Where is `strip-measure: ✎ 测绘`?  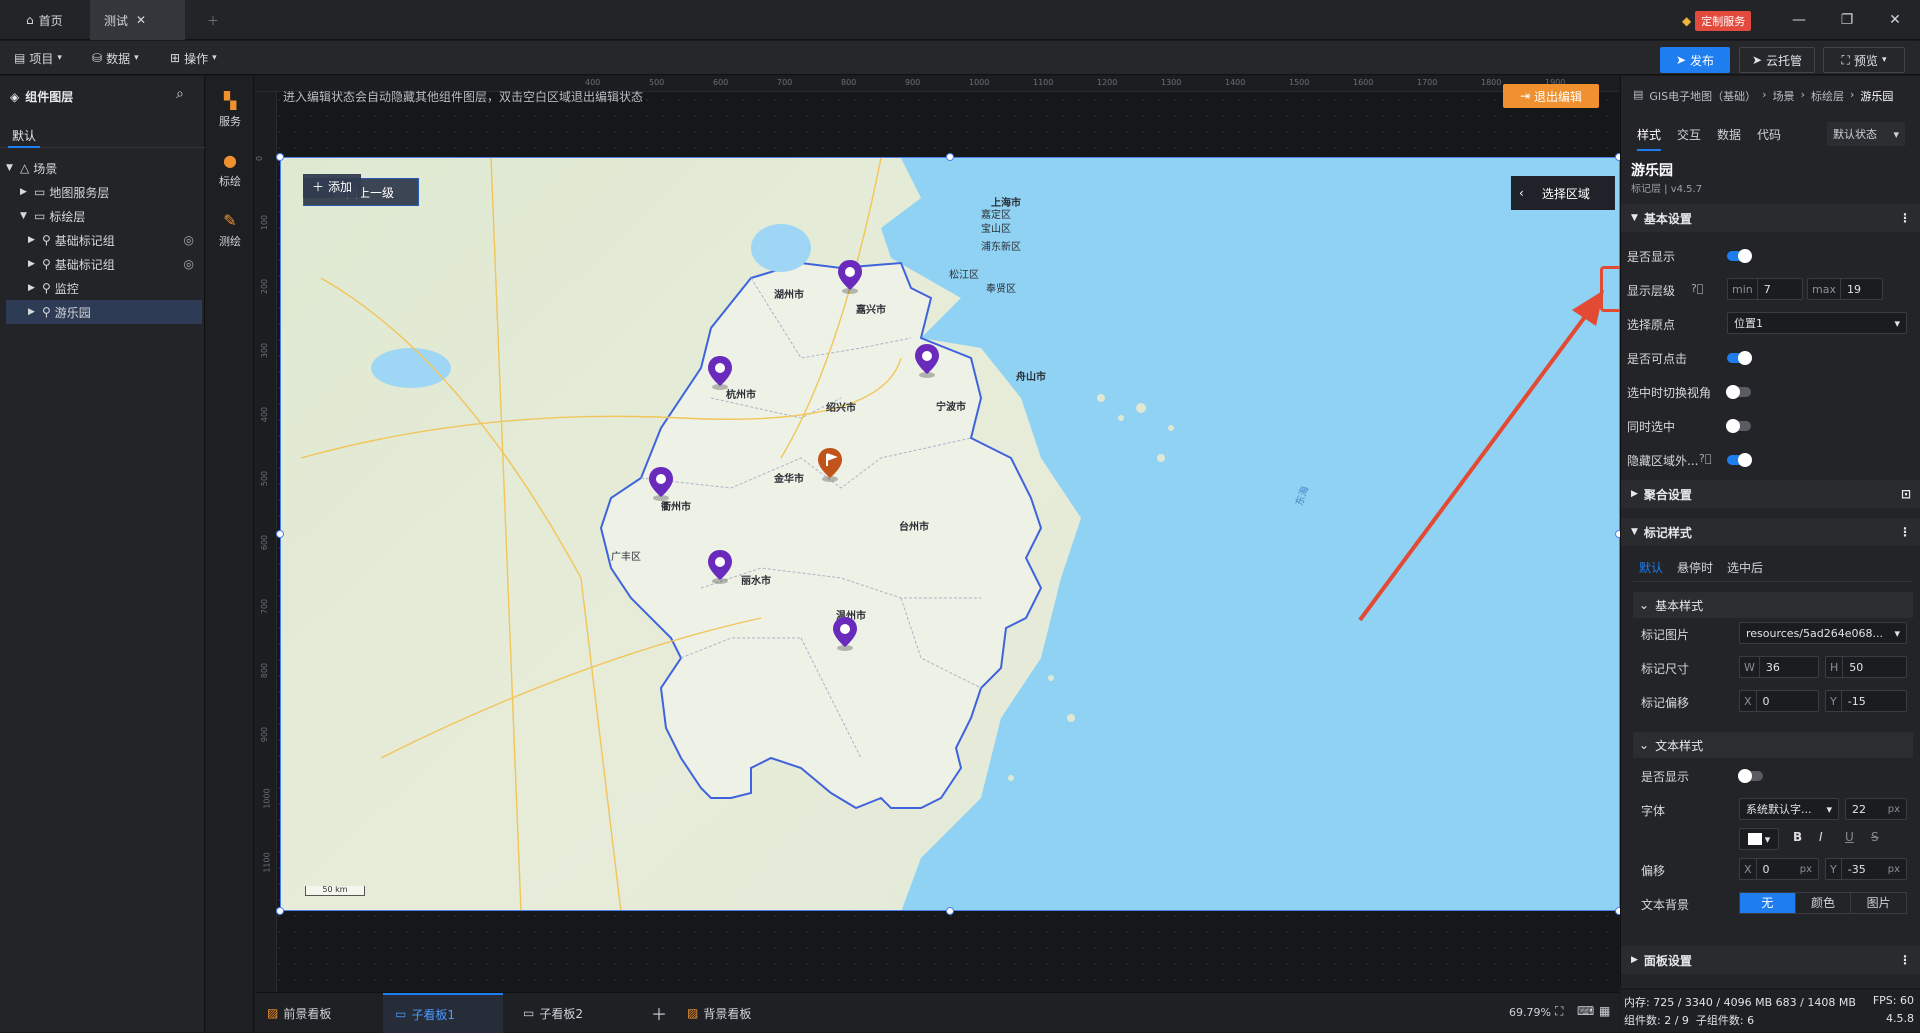 strip-measure: ✎ 测绘 is located at coordinates (230, 230).